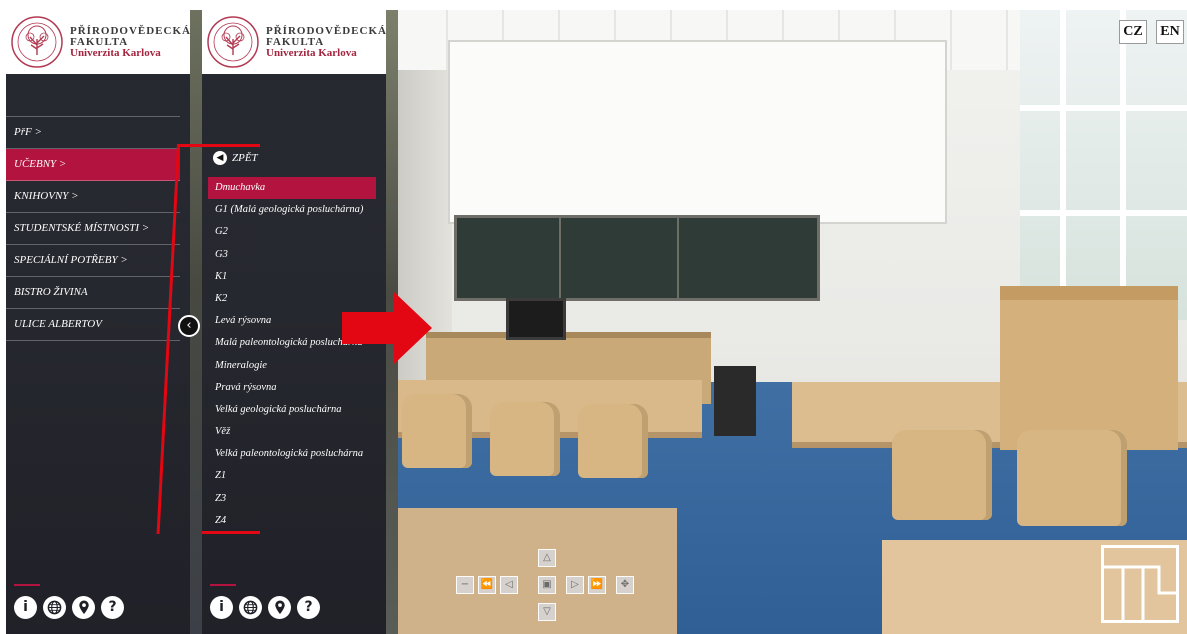  Describe the element at coordinates (625, 585) in the screenshot. I see `fullscreen-icon: ✥` at that location.